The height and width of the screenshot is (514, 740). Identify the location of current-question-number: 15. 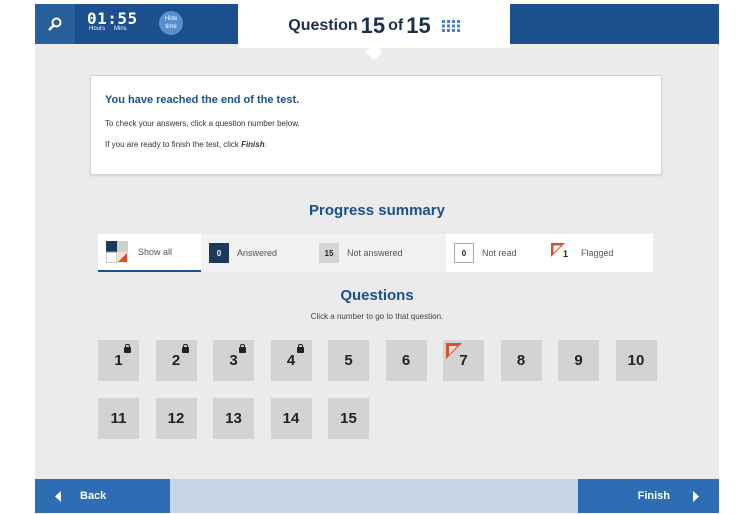
(373, 25).